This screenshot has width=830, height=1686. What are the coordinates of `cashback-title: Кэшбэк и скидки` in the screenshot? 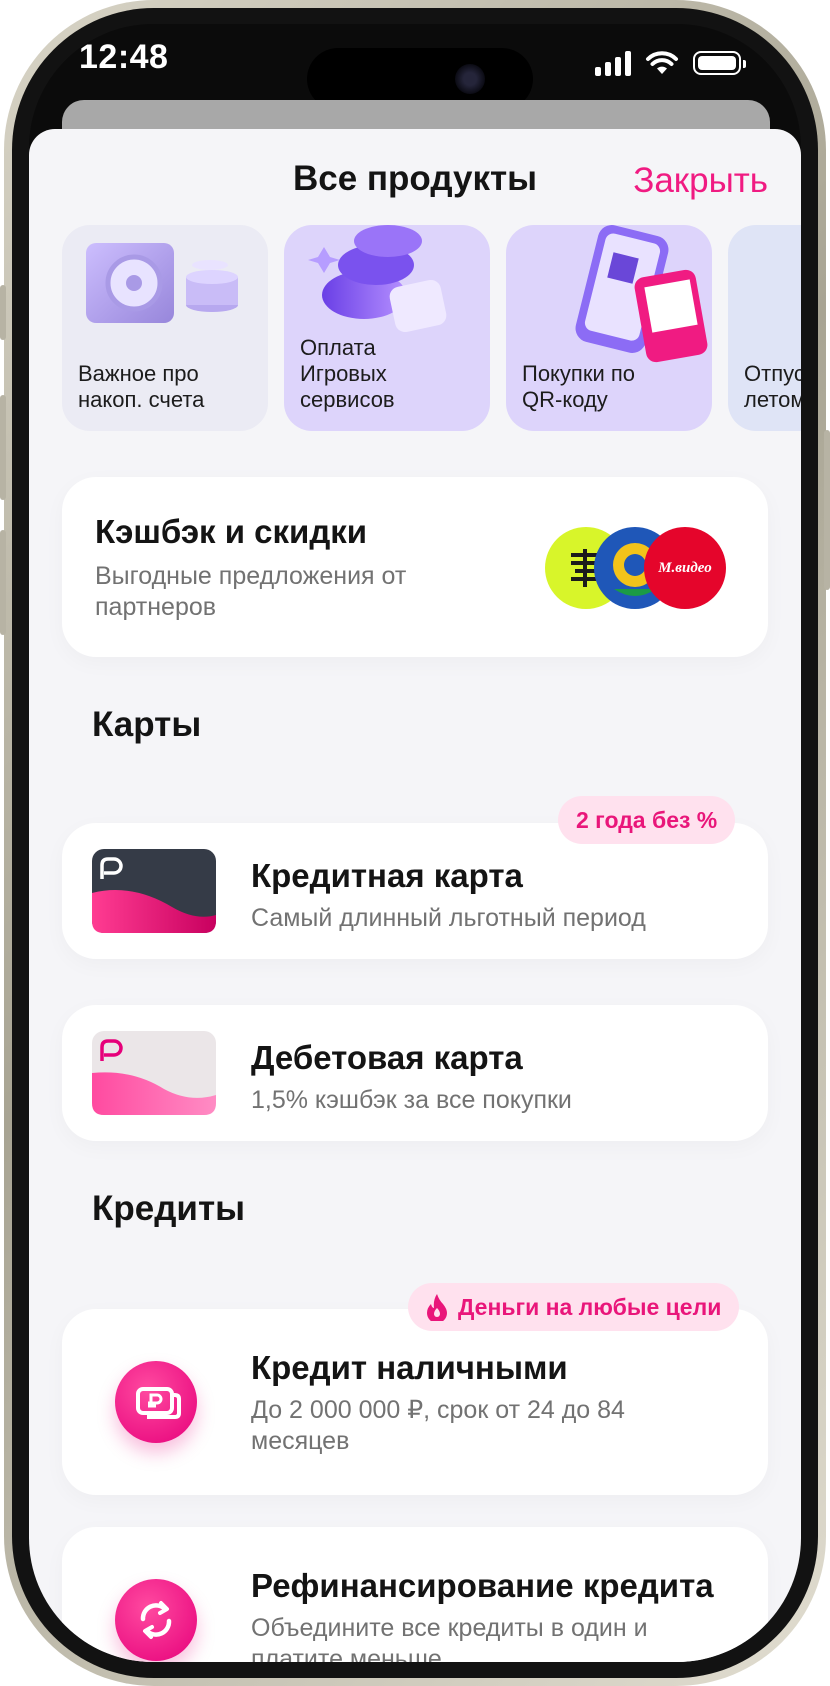 It's located at (231, 531).